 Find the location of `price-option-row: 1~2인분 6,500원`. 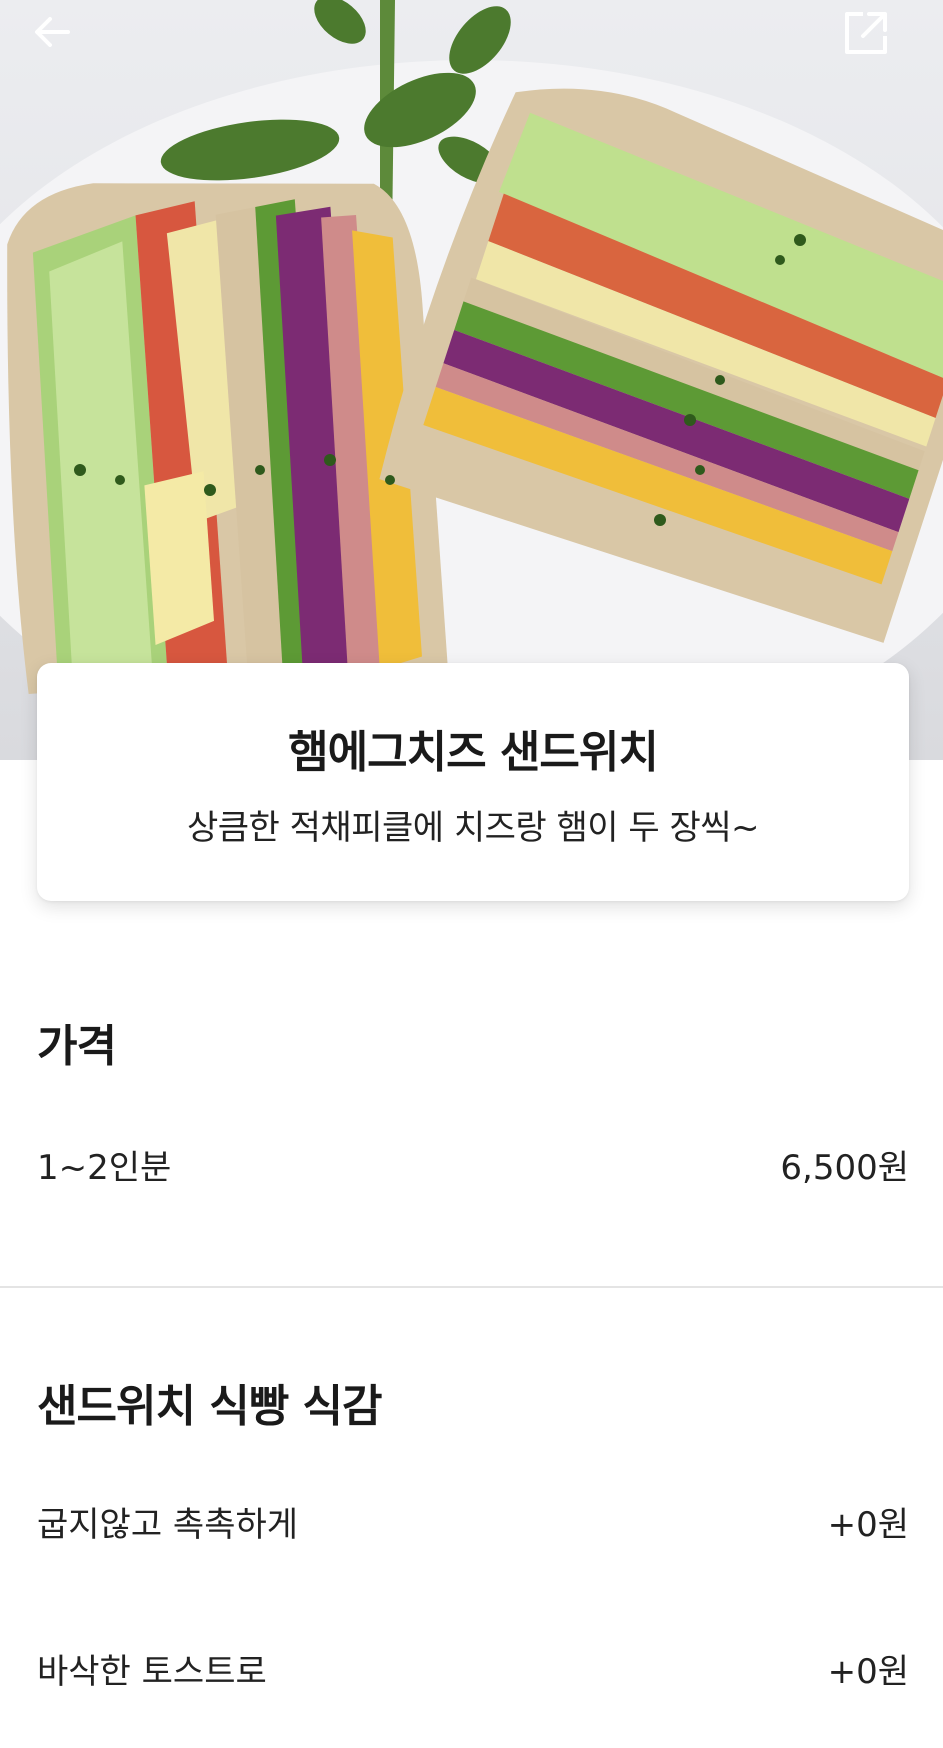

price-option-row: 1~2인분 6,500원 is located at coordinates (473, 1164).